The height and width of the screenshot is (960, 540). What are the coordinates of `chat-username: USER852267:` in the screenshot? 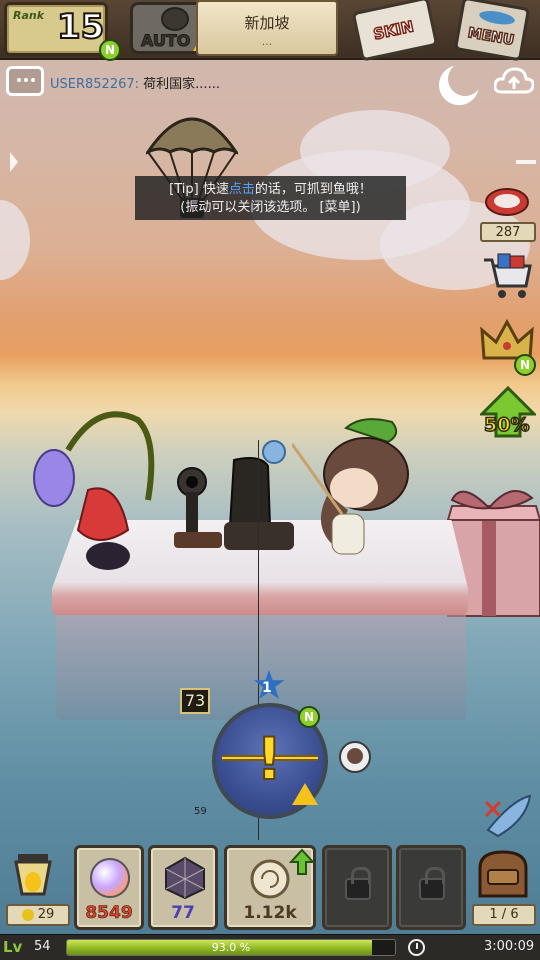 It's located at (95, 84).